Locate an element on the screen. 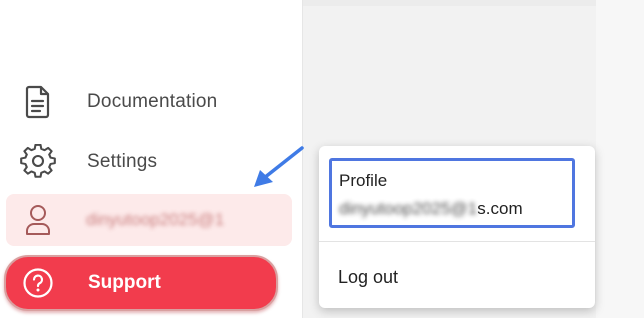 The image size is (644, 318). user-icon is located at coordinates (38, 220).